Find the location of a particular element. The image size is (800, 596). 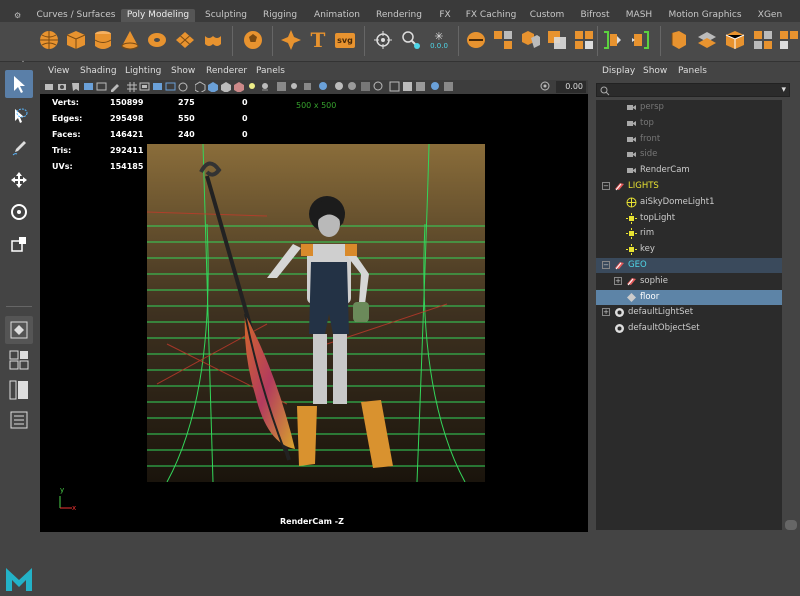

separate-icon is located at coordinates (503, 40).